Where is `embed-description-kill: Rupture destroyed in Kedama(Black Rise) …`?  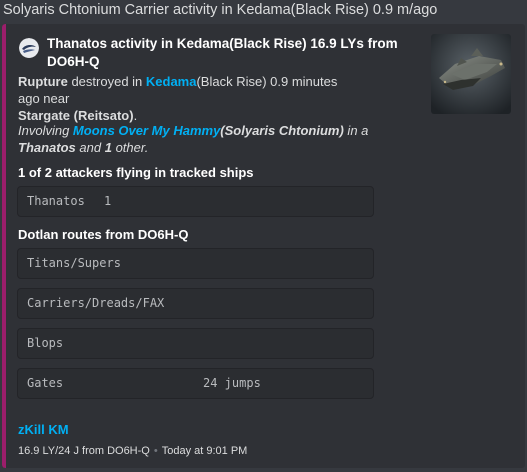 embed-description-kill: Rupture destroyed in Kedama(Black Rise) … is located at coordinates (178, 98).